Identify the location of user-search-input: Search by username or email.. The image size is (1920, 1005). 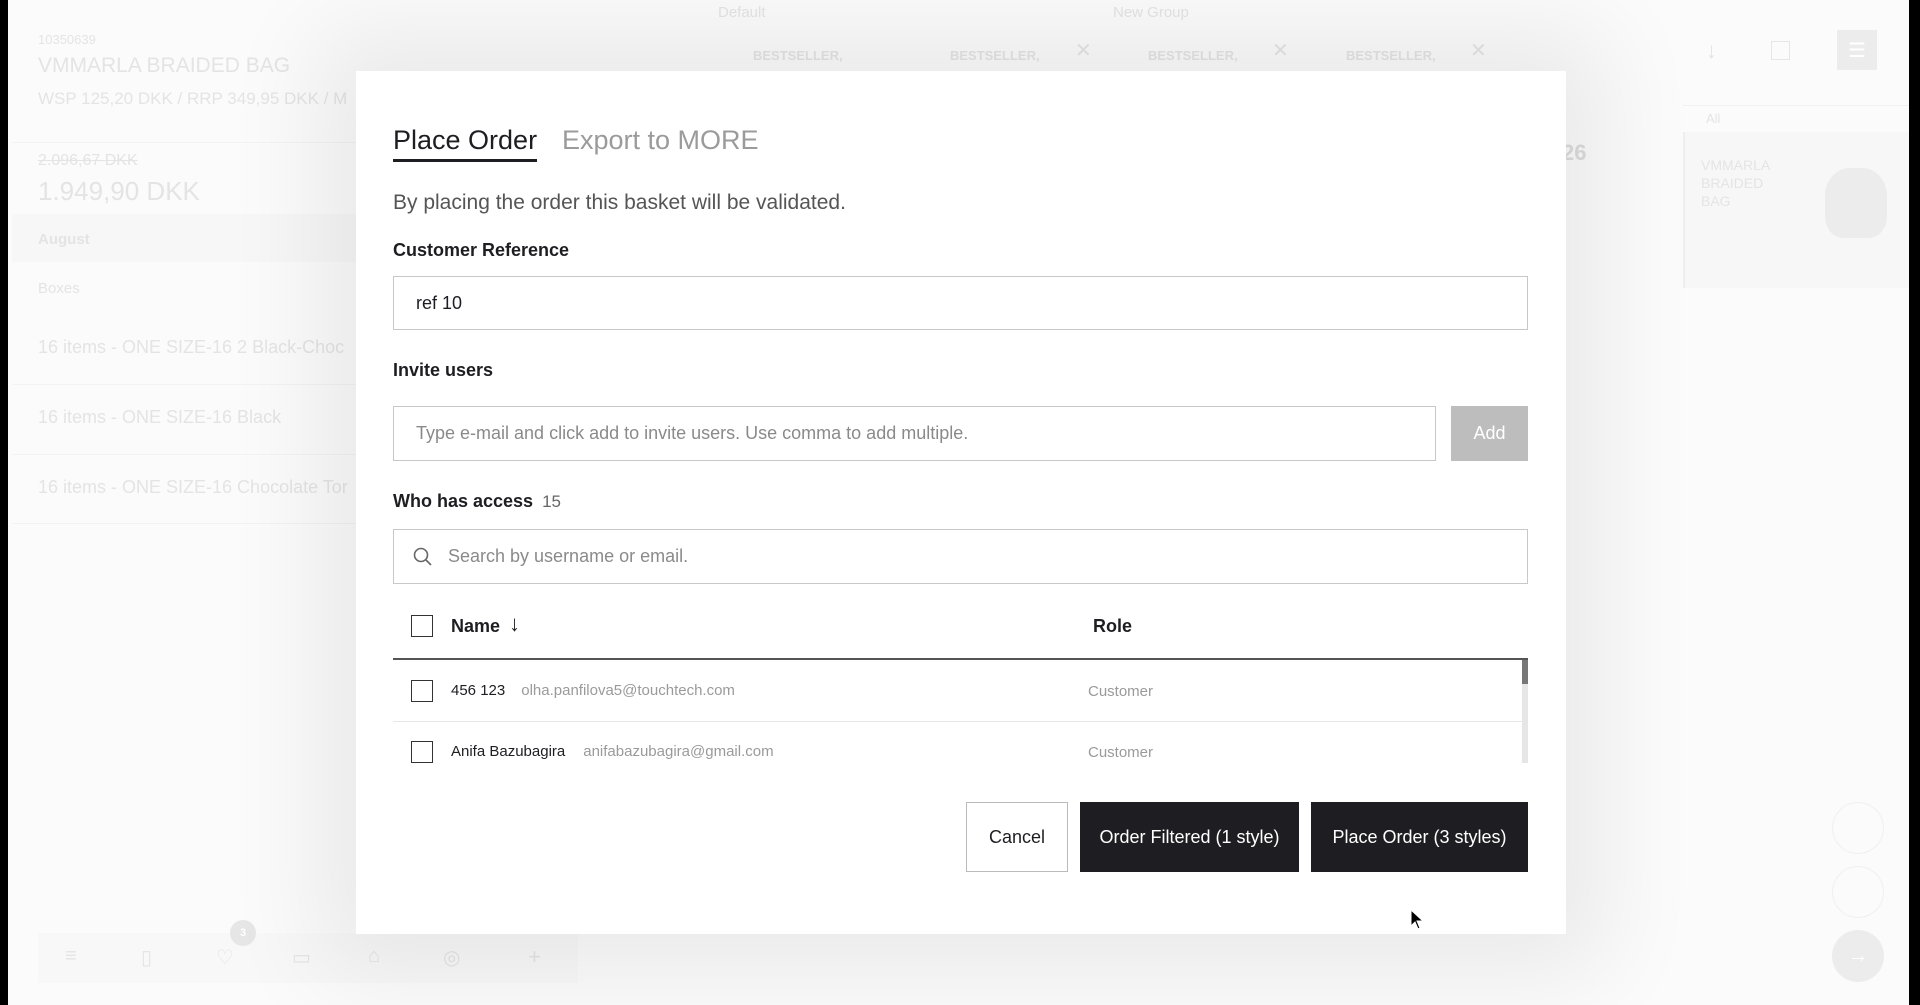
(960, 556).